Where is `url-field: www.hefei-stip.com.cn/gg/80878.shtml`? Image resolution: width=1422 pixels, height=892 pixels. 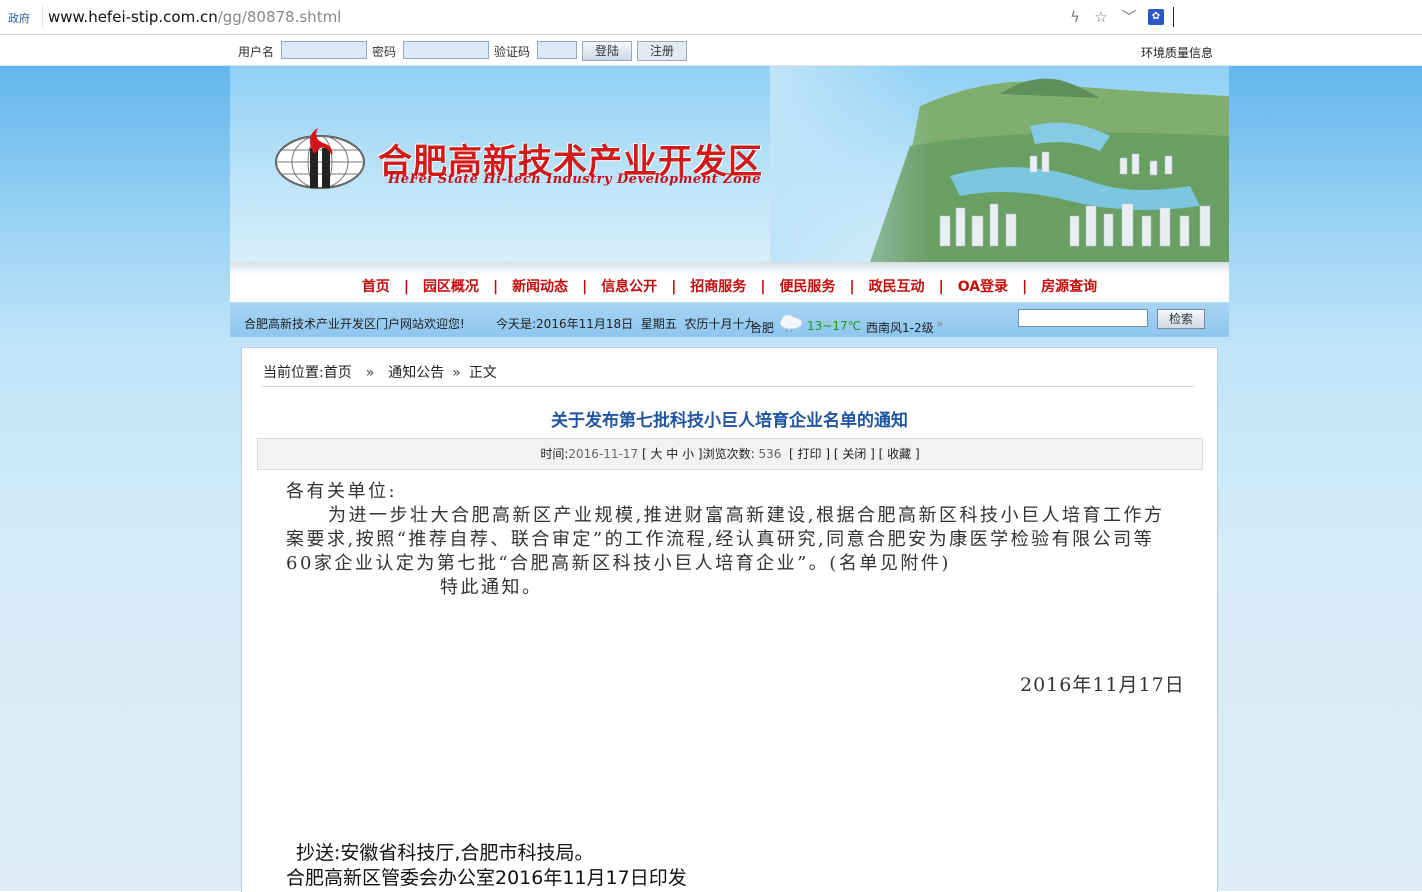
url-field: www.hefei-stip.com.cn/gg/80878.shtml is located at coordinates (194, 17).